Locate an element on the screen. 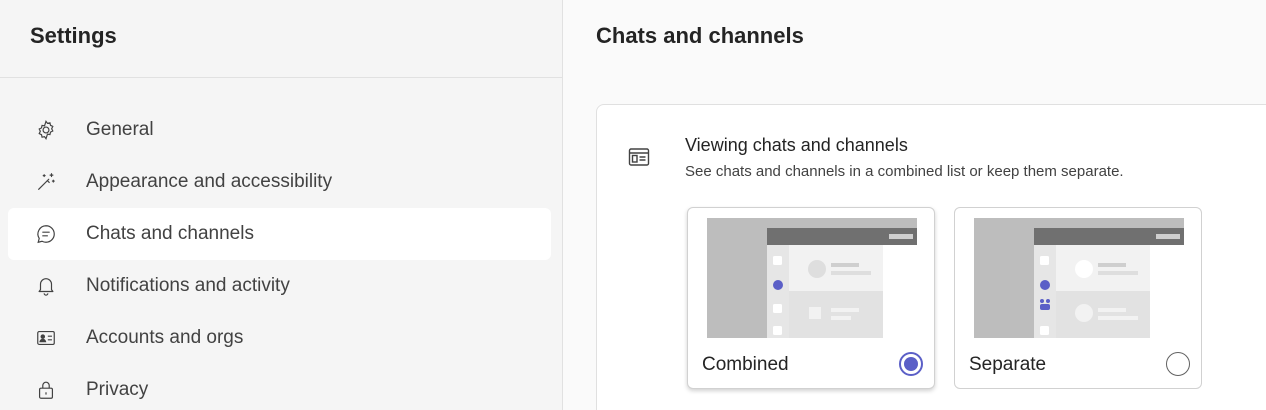 Image resolution: width=1266 pixels, height=410 pixels. sidebar-item-privacy: Privacy is located at coordinates (279, 387).